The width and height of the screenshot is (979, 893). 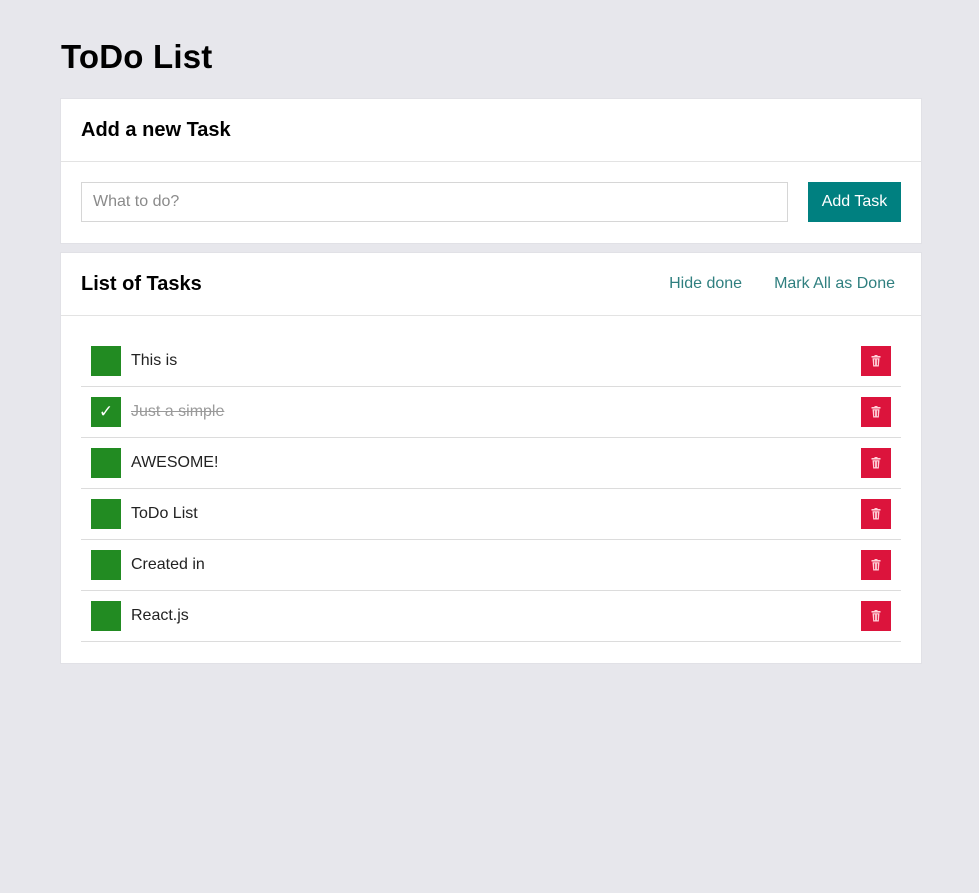 I want to click on task-item: AWESOME!, so click(x=491, y=463).